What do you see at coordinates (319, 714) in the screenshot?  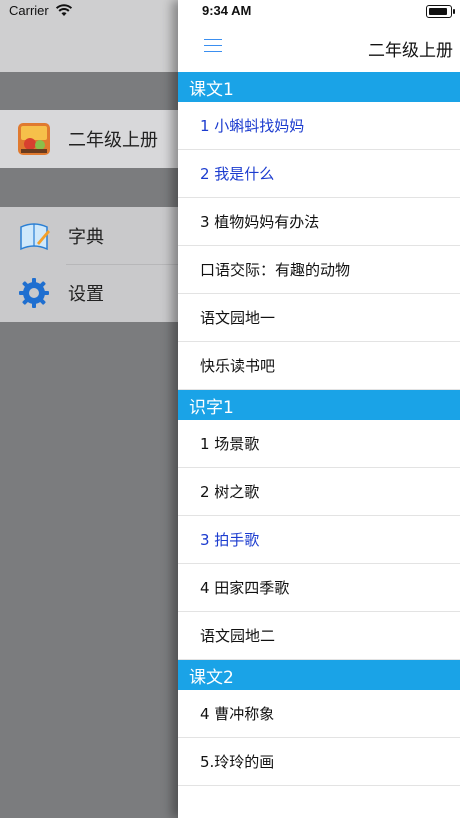 I see `lesson-item: 4 曹冲称象` at bounding box center [319, 714].